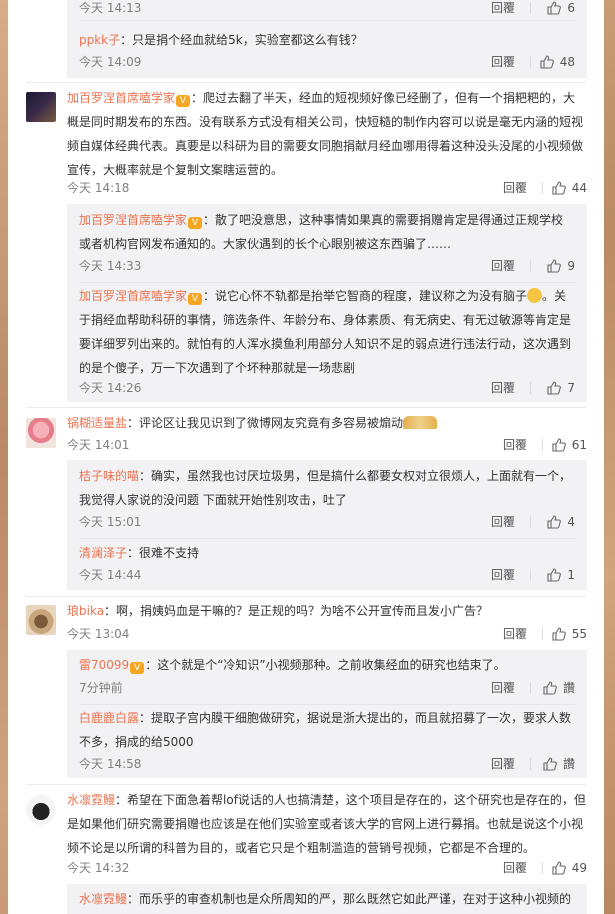 This screenshot has width=615, height=914. Describe the element at coordinates (571, 522) in the screenshot. I see `like-count: 4` at that location.